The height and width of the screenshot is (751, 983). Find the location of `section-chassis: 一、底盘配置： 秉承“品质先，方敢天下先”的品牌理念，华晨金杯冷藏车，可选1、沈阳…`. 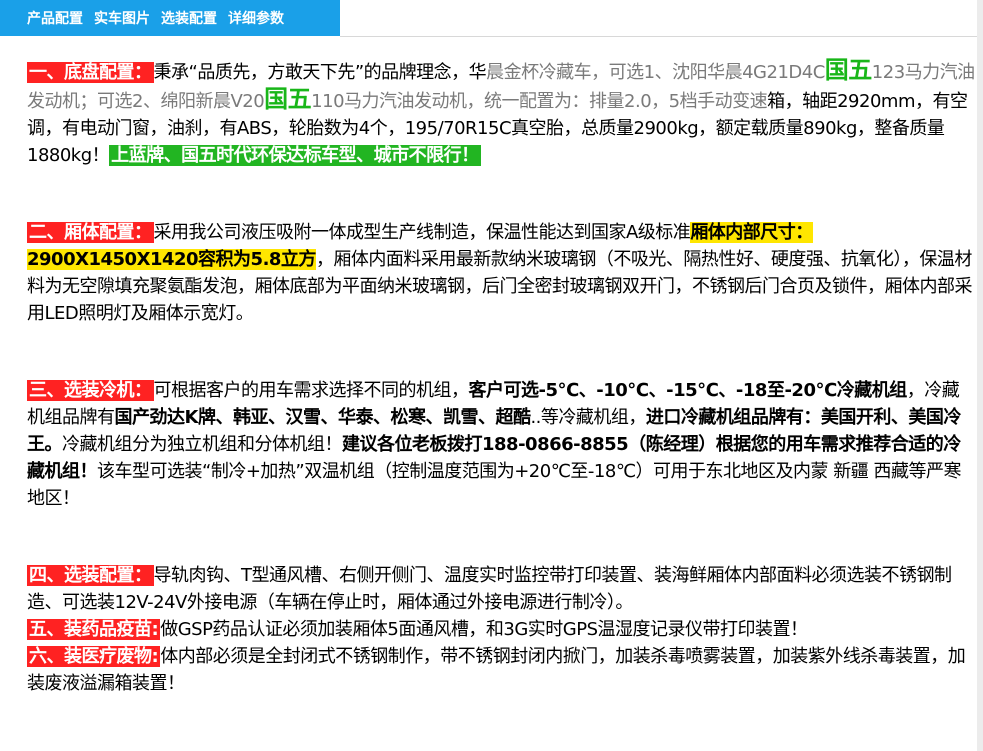

section-chassis: 一、底盘配置： 秉承“品质先，方敢天下先”的品牌理念，华晨金杯冷藏车，可选1、沈阳… is located at coordinates (501, 111).